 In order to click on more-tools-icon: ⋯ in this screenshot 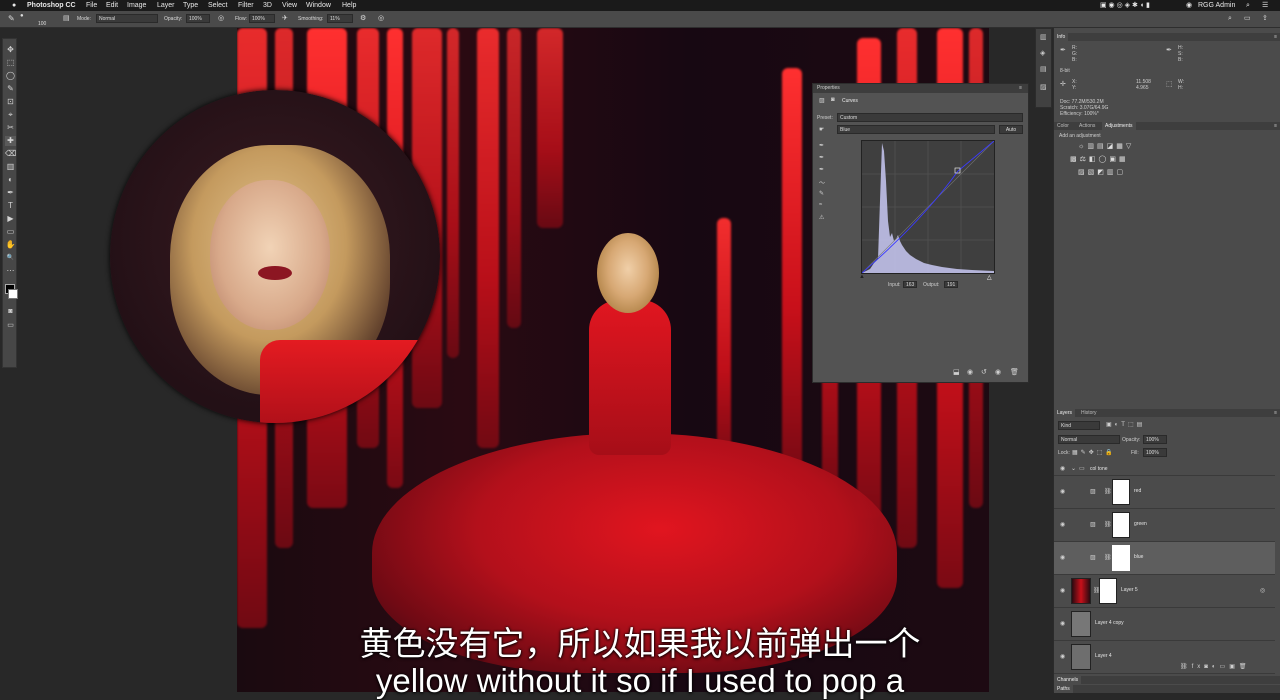, I will do `click(10, 271)`.